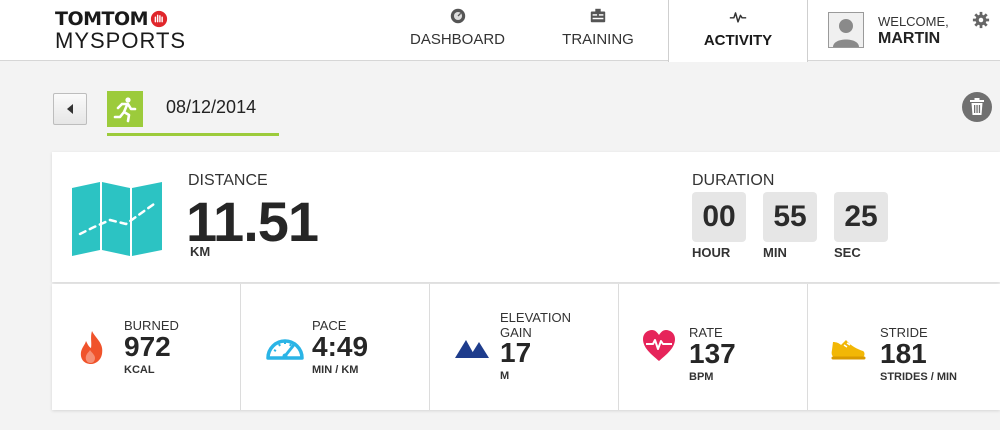  Describe the element at coordinates (733, 180) in the screenshot. I see `duration-label: DURATION` at that location.